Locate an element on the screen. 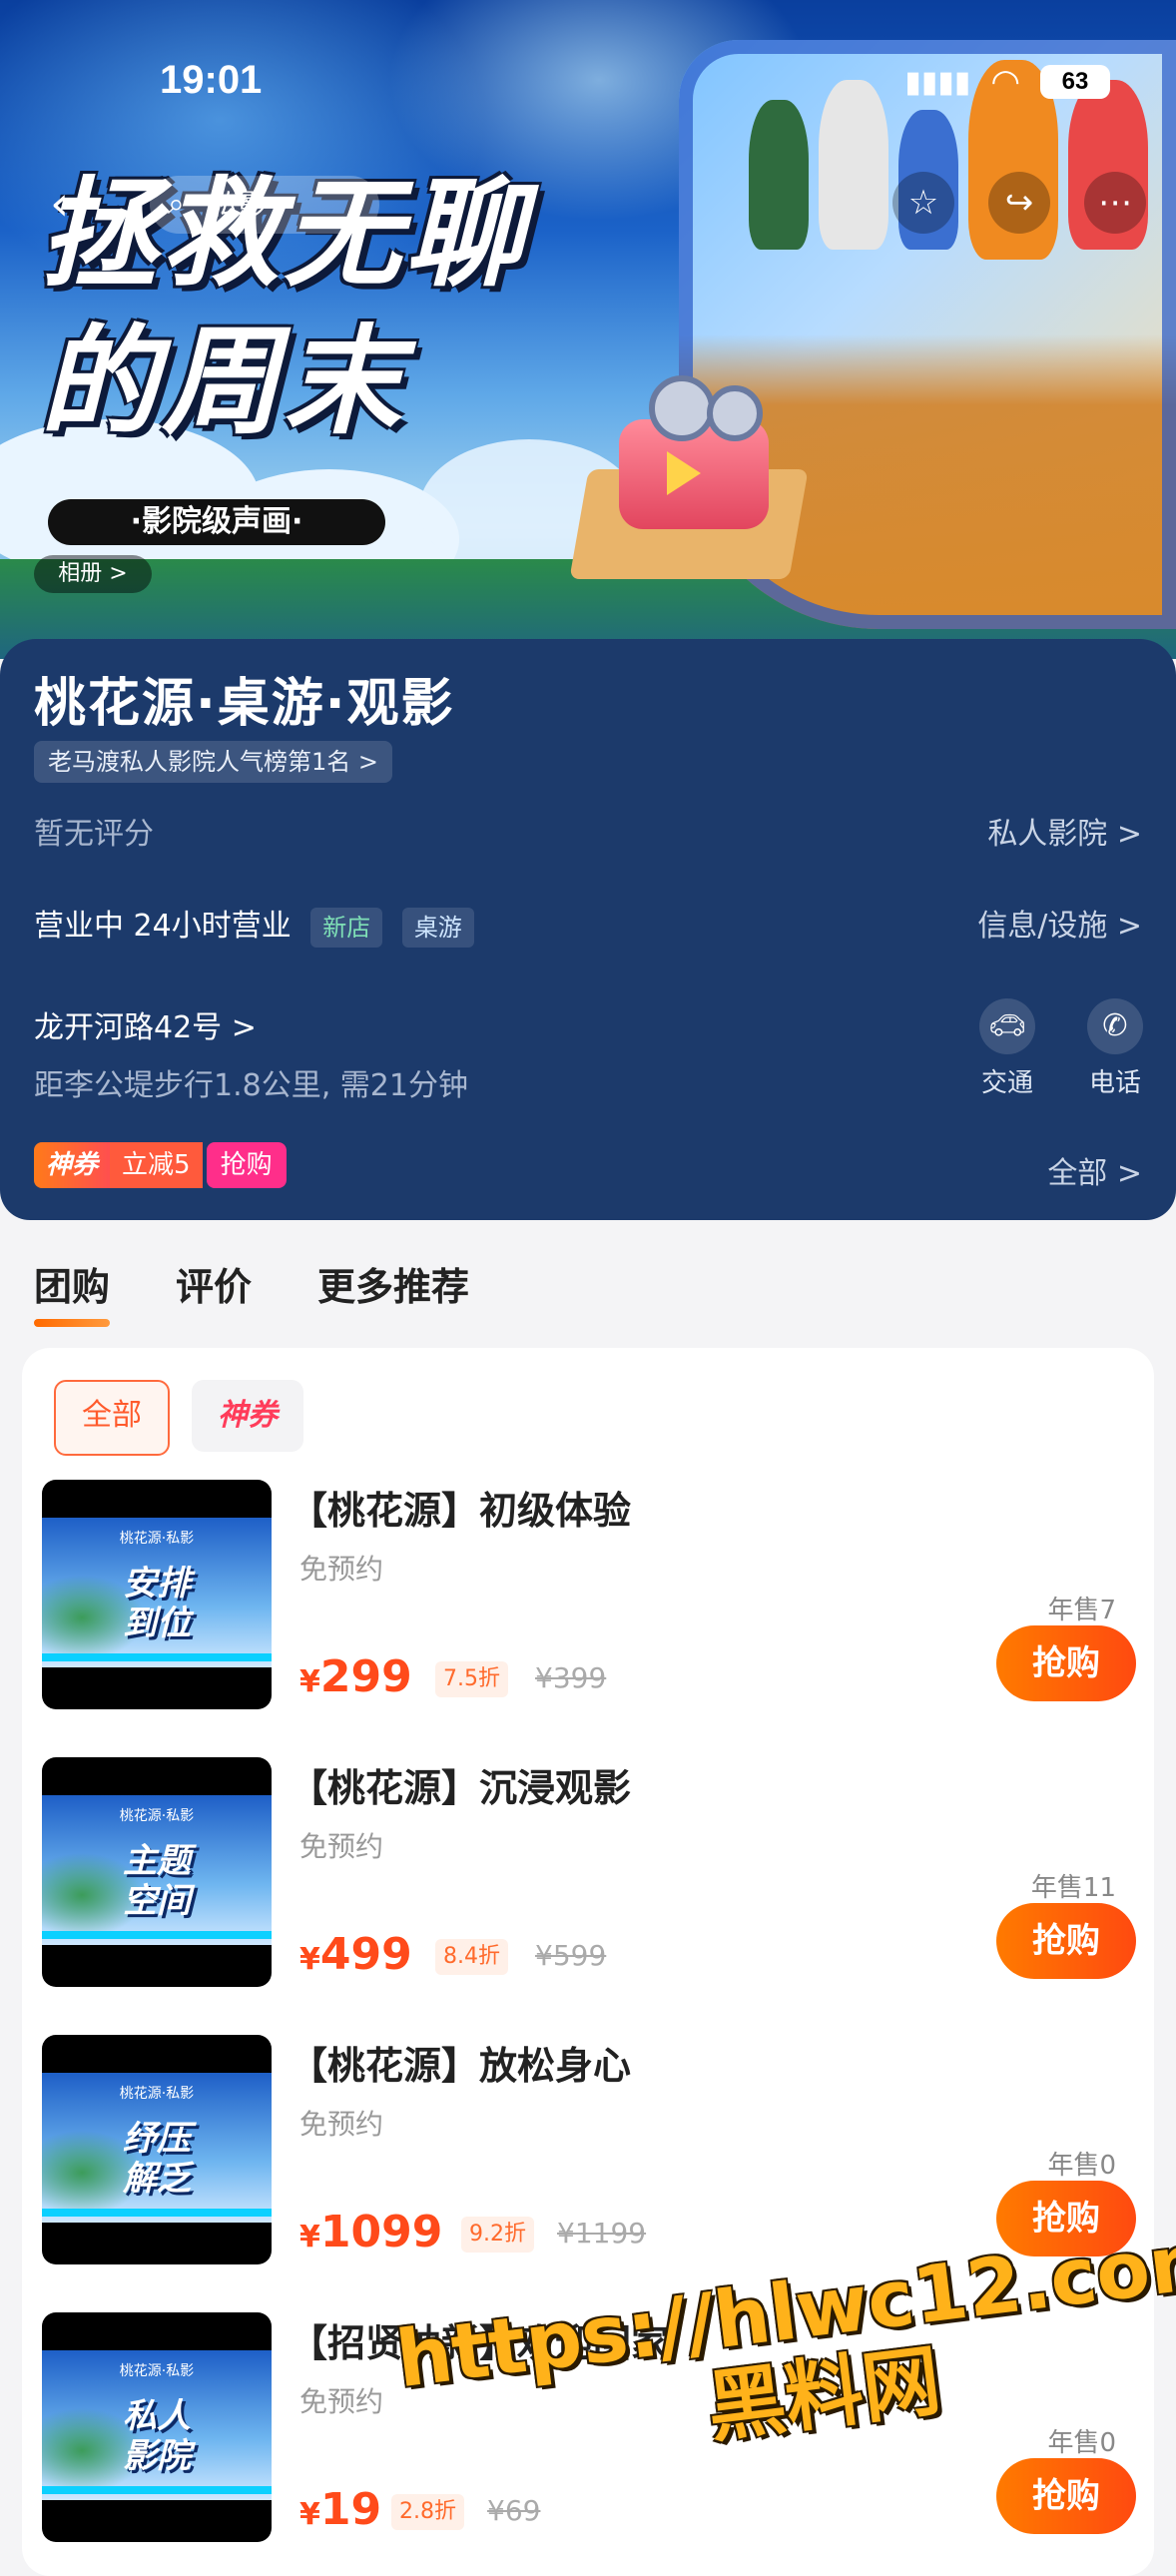  search-icon: ⌕ is located at coordinates (176, 204).